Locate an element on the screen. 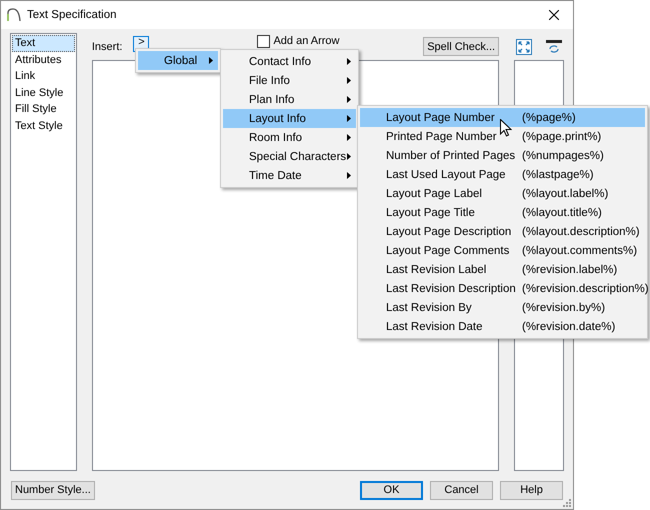 The image size is (650, 510). menu-item: Last Revision Label (%revision.label%) is located at coordinates (502, 269).